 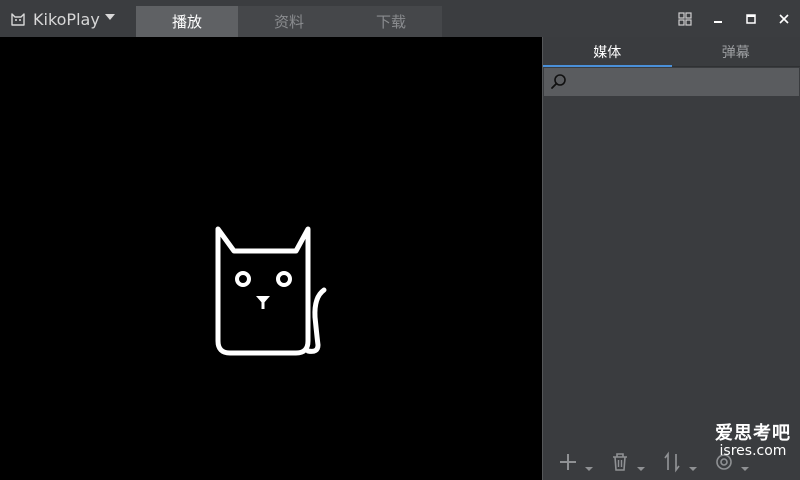 What do you see at coordinates (558, 81) in the screenshot?
I see `search-icon` at bounding box center [558, 81].